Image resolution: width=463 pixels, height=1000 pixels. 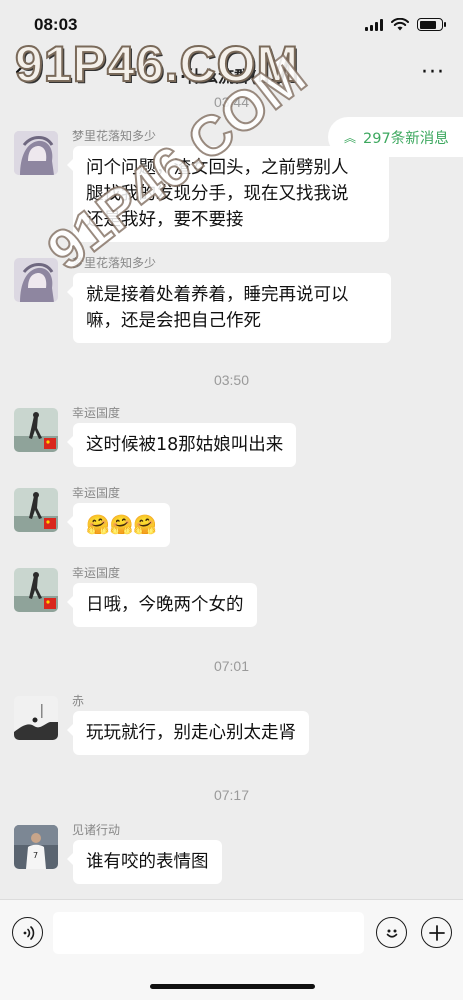 What do you see at coordinates (232, 986) in the screenshot?
I see `home-indicator` at bounding box center [232, 986].